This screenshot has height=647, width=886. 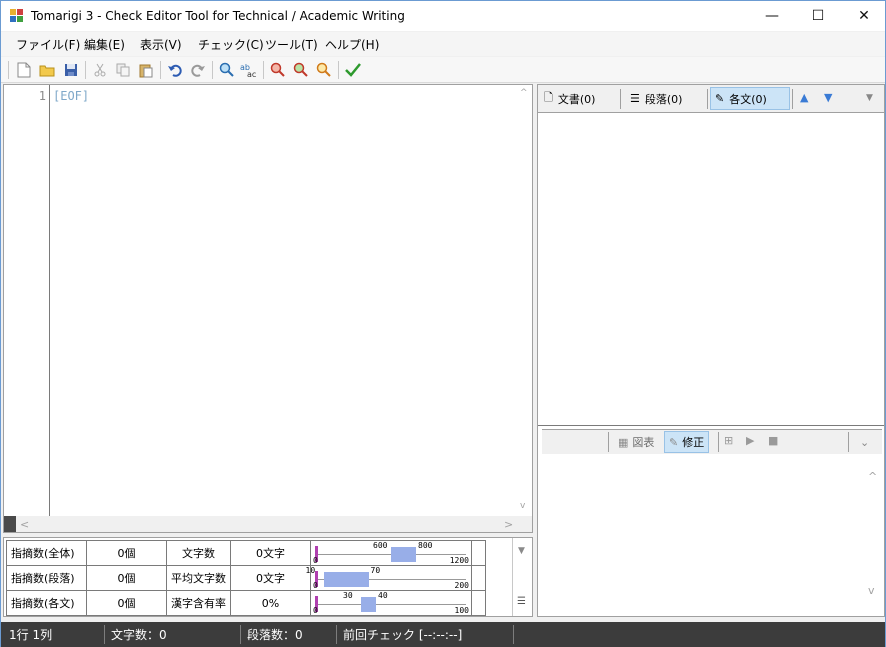 I want to click on gauge-kanji-ratio: 30 40 0 100, so click(x=391, y=603).